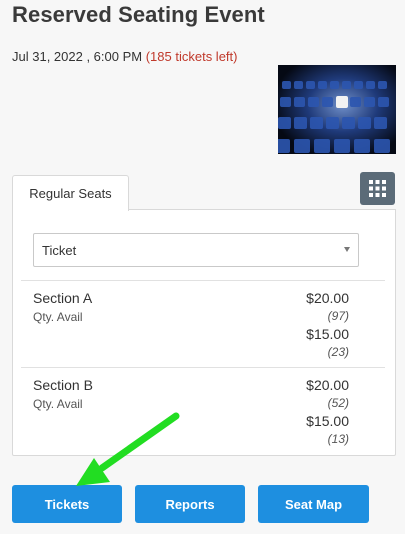  What do you see at coordinates (191, 56) in the screenshot?
I see `tickets-left: (185 tickets left)` at bounding box center [191, 56].